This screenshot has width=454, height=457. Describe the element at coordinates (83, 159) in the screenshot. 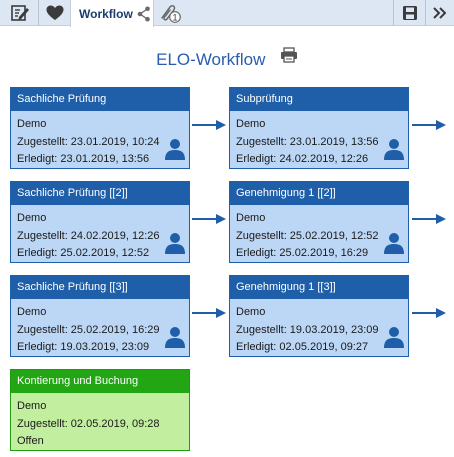

I see `node-completed: Erledigt: 23.01.2019, 13:56` at that location.